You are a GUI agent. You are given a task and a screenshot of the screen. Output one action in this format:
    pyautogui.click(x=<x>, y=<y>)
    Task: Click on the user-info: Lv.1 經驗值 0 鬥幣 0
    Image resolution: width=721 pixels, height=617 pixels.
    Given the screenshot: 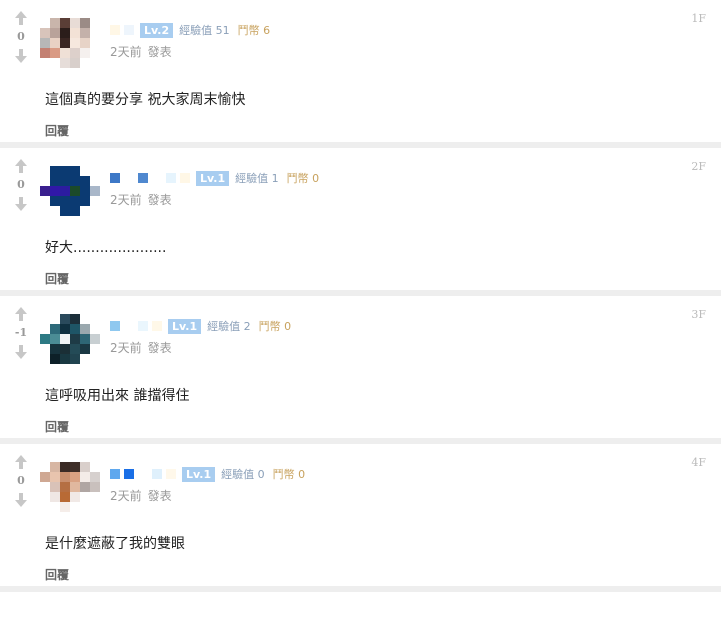 What is the action you would take?
    pyautogui.click(x=207, y=474)
    